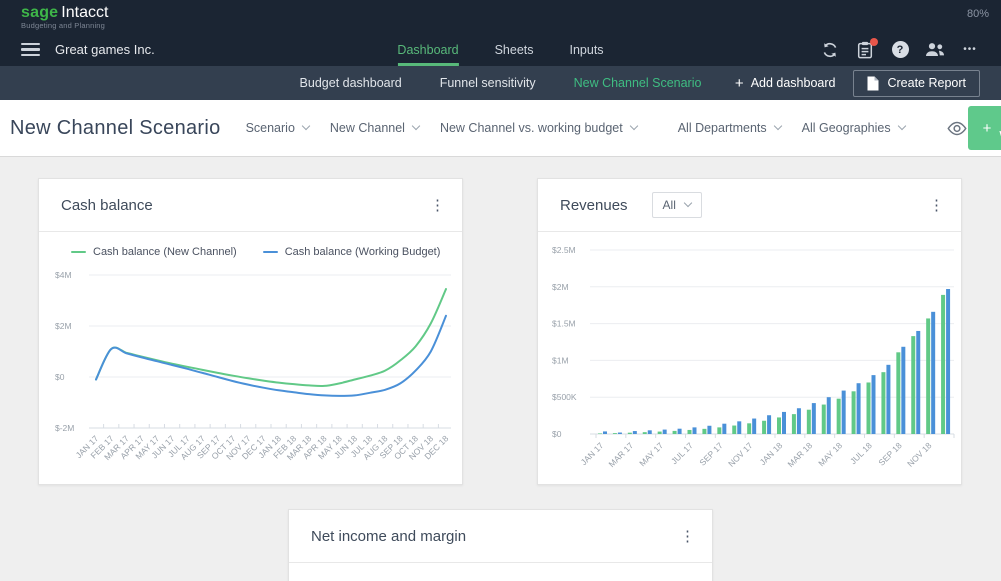 This screenshot has width=1001, height=581. What do you see at coordinates (500, 16) in the screenshot?
I see `topbar: sage Intacct Budgeting and Planning 80%` at bounding box center [500, 16].